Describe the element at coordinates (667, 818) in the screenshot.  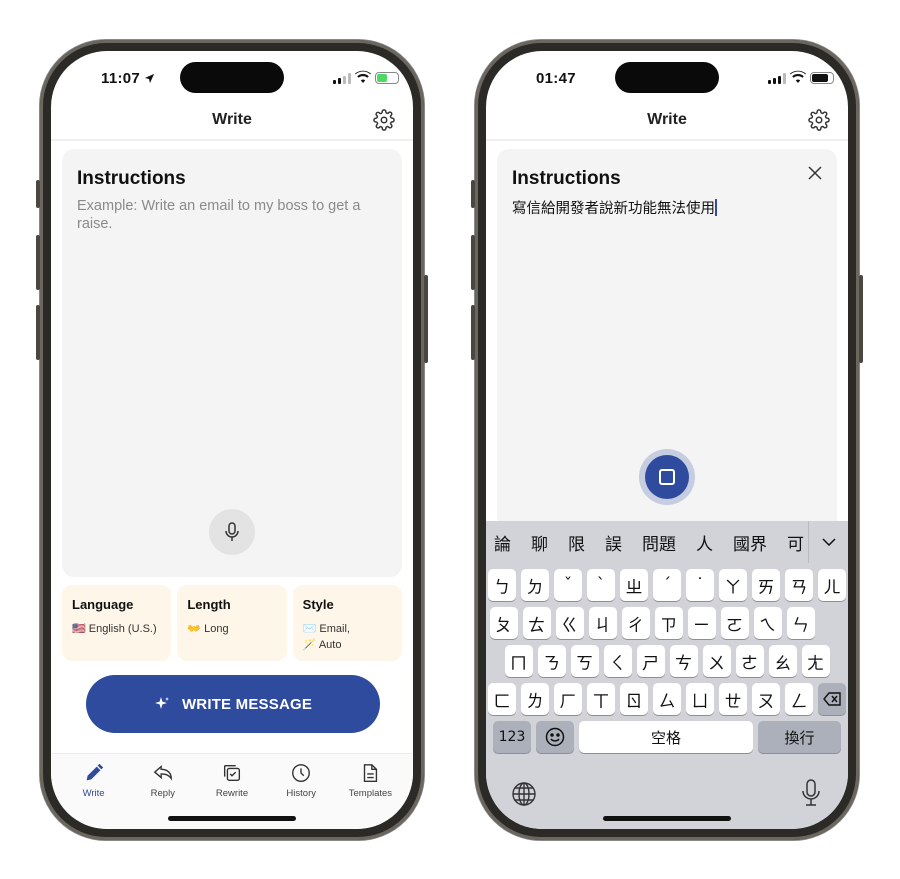
I see `home-indicator` at that location.